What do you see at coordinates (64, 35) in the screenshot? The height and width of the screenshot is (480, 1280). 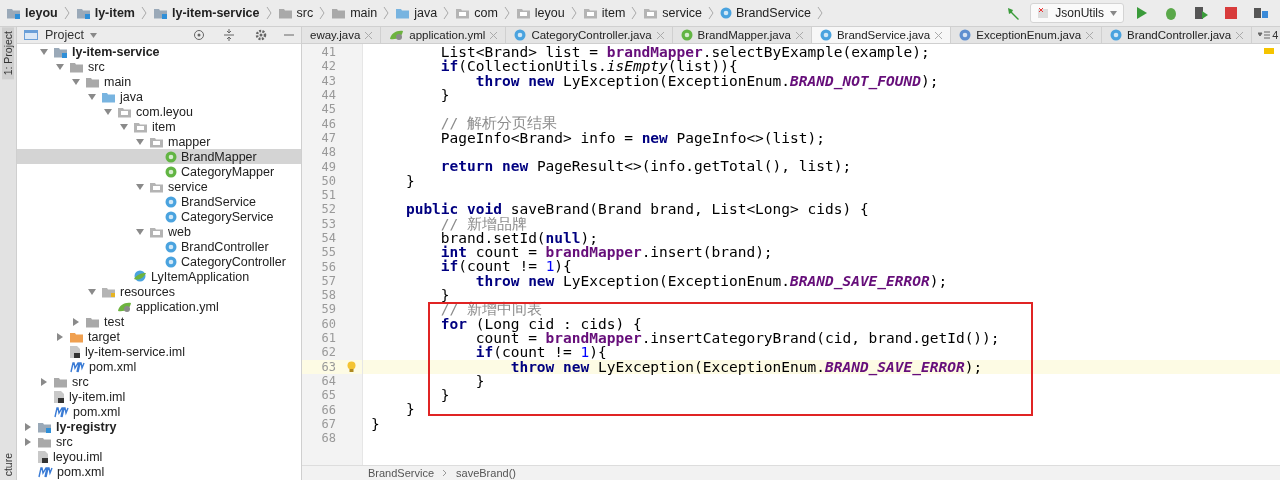 I see `project-view-dropdown: Project` at bounding box center [64, 35].